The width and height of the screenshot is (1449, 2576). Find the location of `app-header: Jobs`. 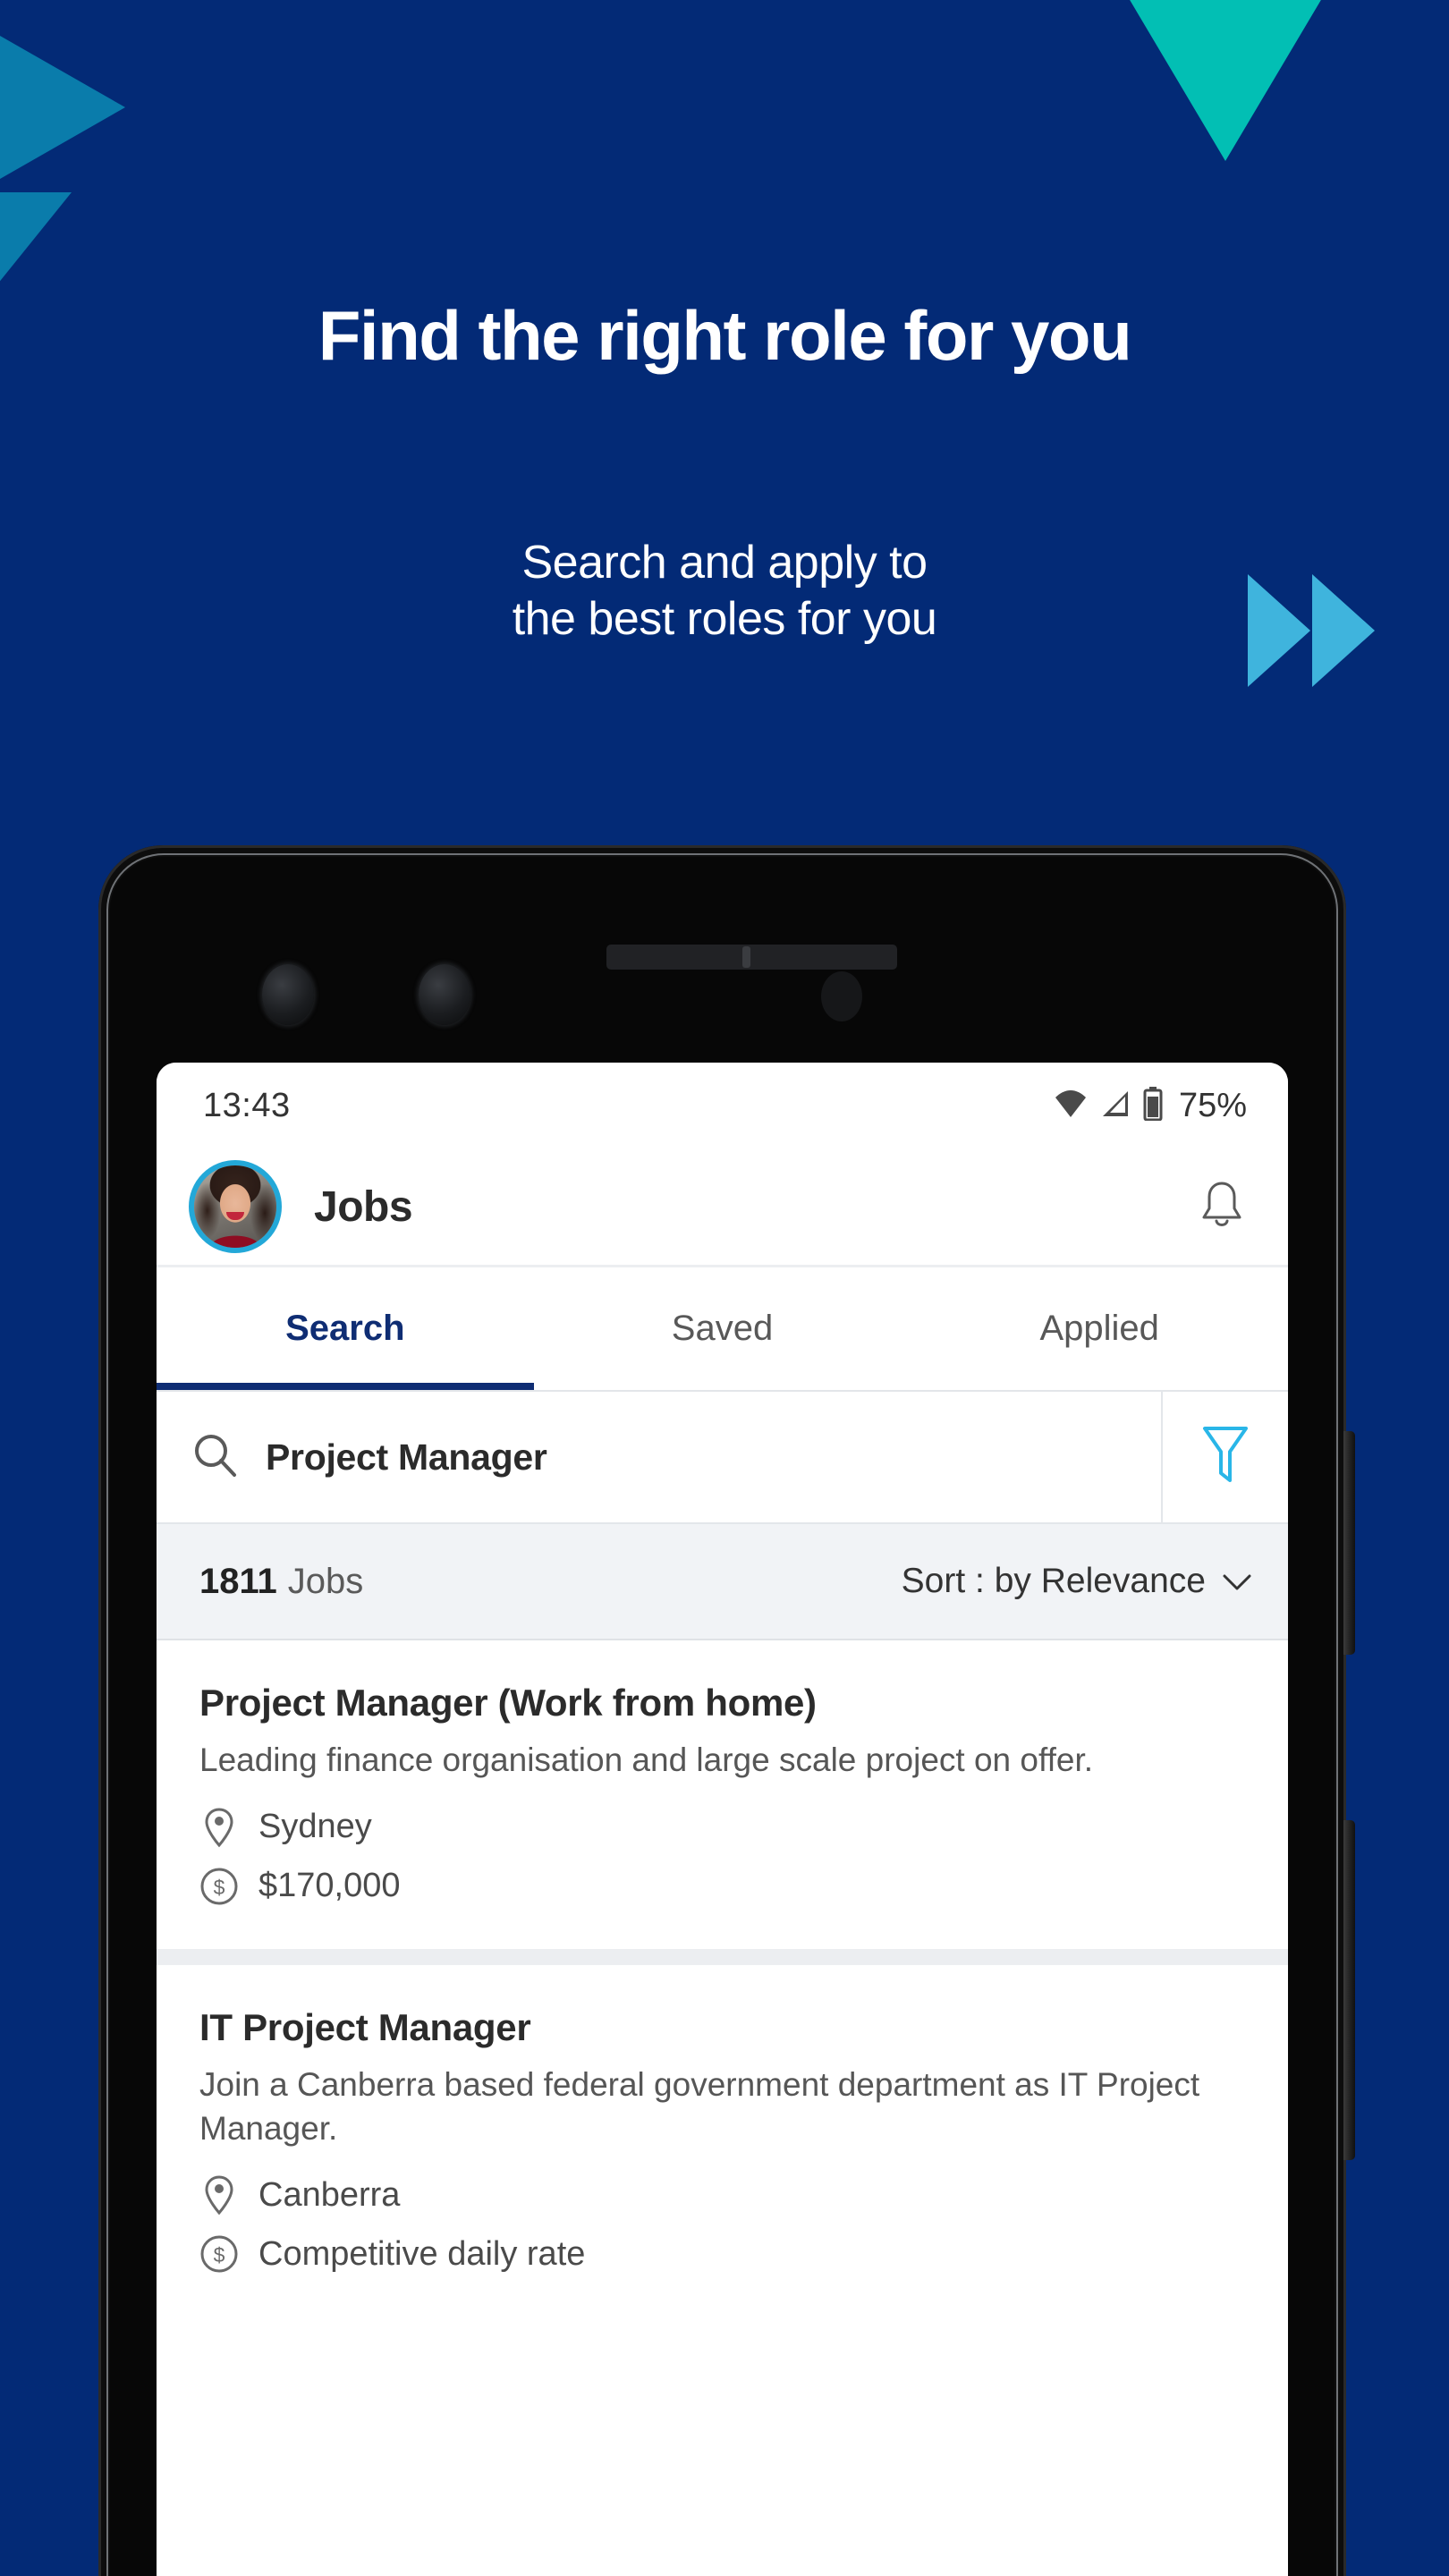

app-header: Jobs is located at coordinates (722, 1206).